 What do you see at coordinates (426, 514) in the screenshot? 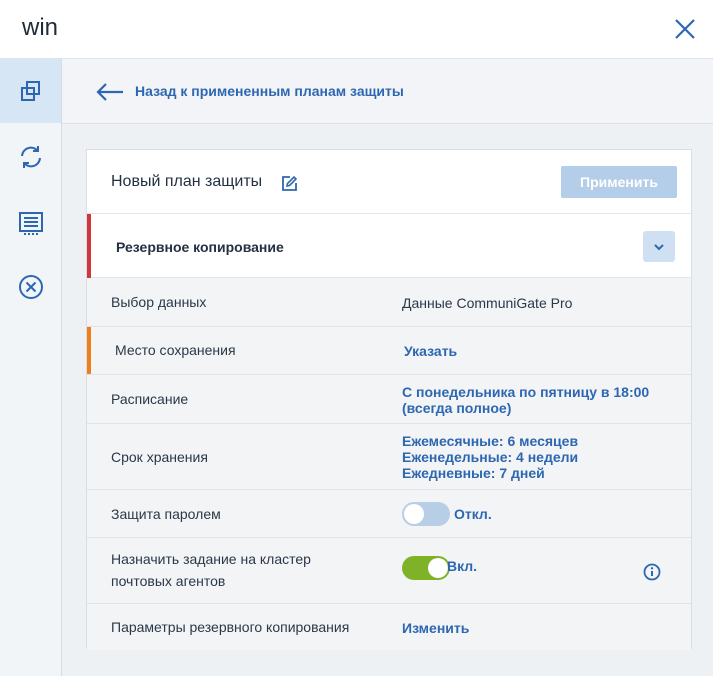
I see `password-toggle` at bounding box center [426, 514].